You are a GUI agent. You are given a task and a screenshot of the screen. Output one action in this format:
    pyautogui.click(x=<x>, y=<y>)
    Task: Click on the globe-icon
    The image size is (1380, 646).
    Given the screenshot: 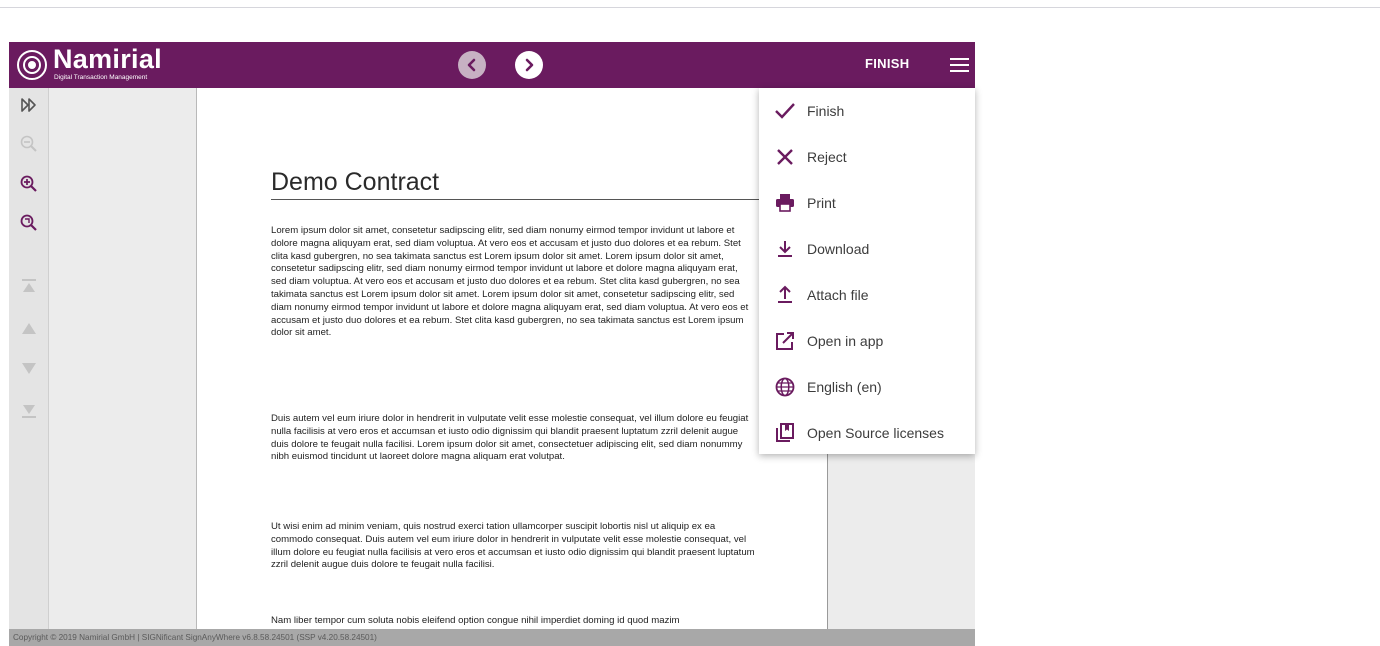 What is the action you would take?
    pyautogui.click(x=785, y=387)
    